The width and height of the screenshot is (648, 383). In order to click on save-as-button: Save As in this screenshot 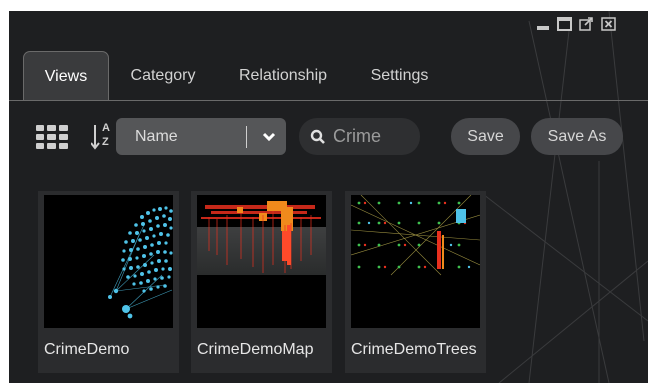, I will do `click(577, 136)`.